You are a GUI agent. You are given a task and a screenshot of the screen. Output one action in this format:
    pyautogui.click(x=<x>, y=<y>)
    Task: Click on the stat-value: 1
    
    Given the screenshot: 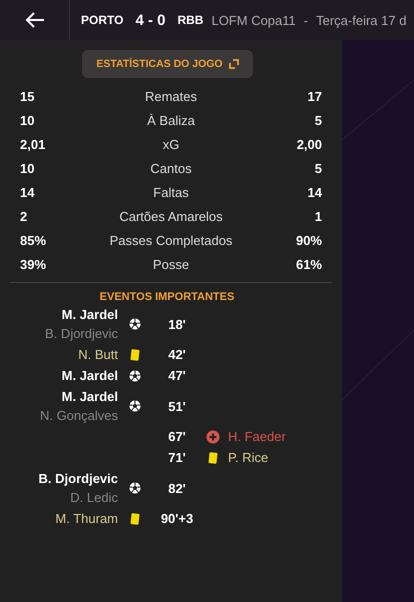 What is the action you would take?
    pyautogui.click(x=318, y=216)
    